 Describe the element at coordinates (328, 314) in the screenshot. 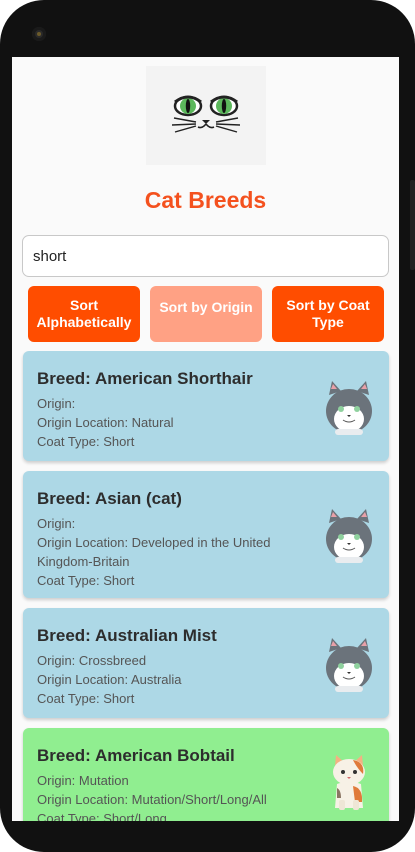

I see `sort-by-coat-type-button: Sort by Coat Type` at that location.